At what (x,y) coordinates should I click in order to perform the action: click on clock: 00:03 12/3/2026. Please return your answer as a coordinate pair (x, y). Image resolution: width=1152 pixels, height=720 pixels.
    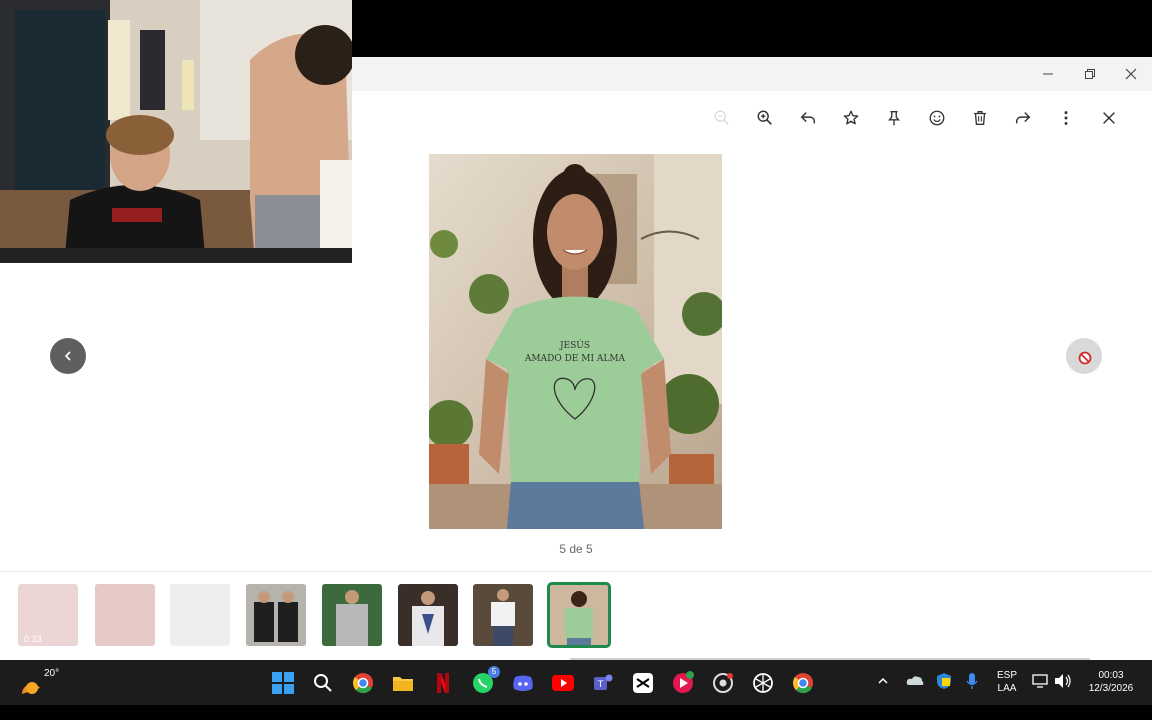
    Looking at the image, I should click on (1111, 682).